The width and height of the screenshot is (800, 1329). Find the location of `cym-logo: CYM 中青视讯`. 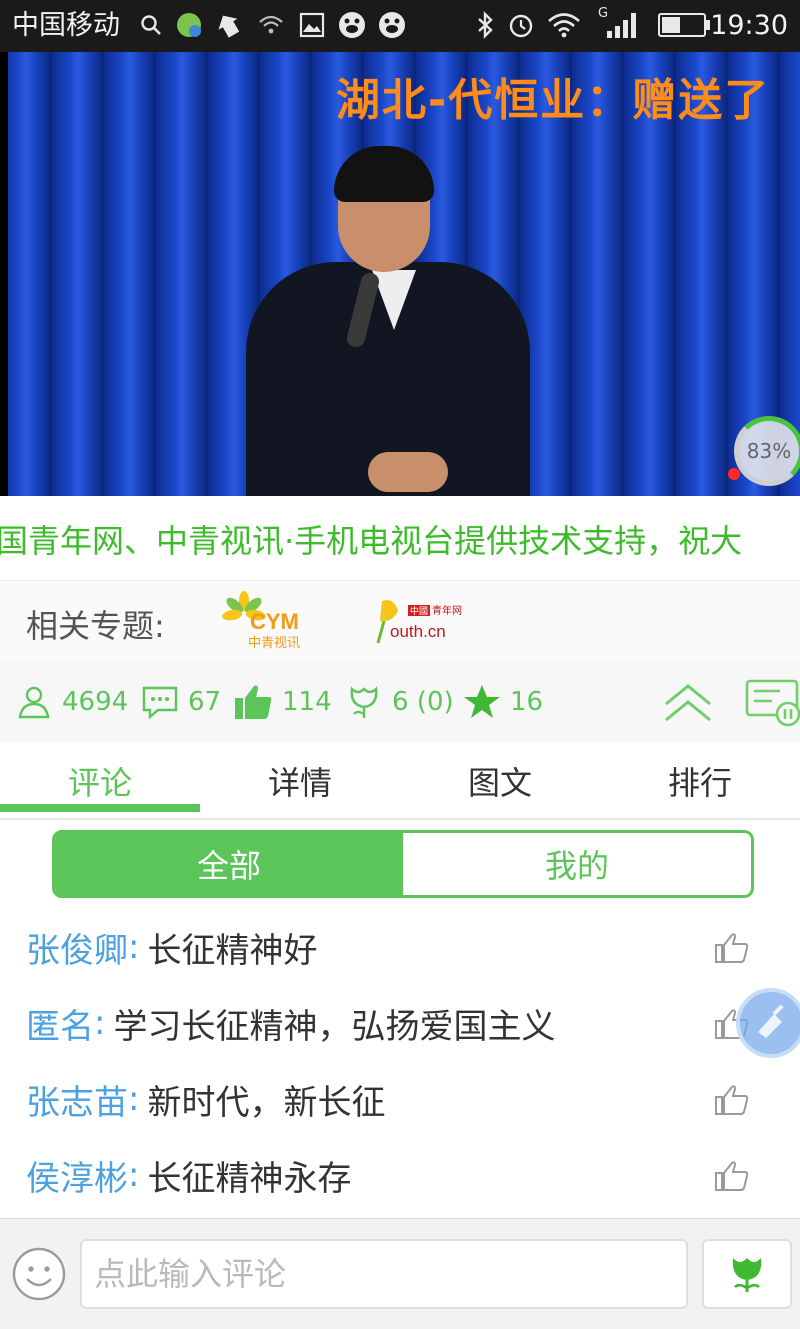

cym-logo: CYM 中青视讯 is located at coordinates (272, 621).